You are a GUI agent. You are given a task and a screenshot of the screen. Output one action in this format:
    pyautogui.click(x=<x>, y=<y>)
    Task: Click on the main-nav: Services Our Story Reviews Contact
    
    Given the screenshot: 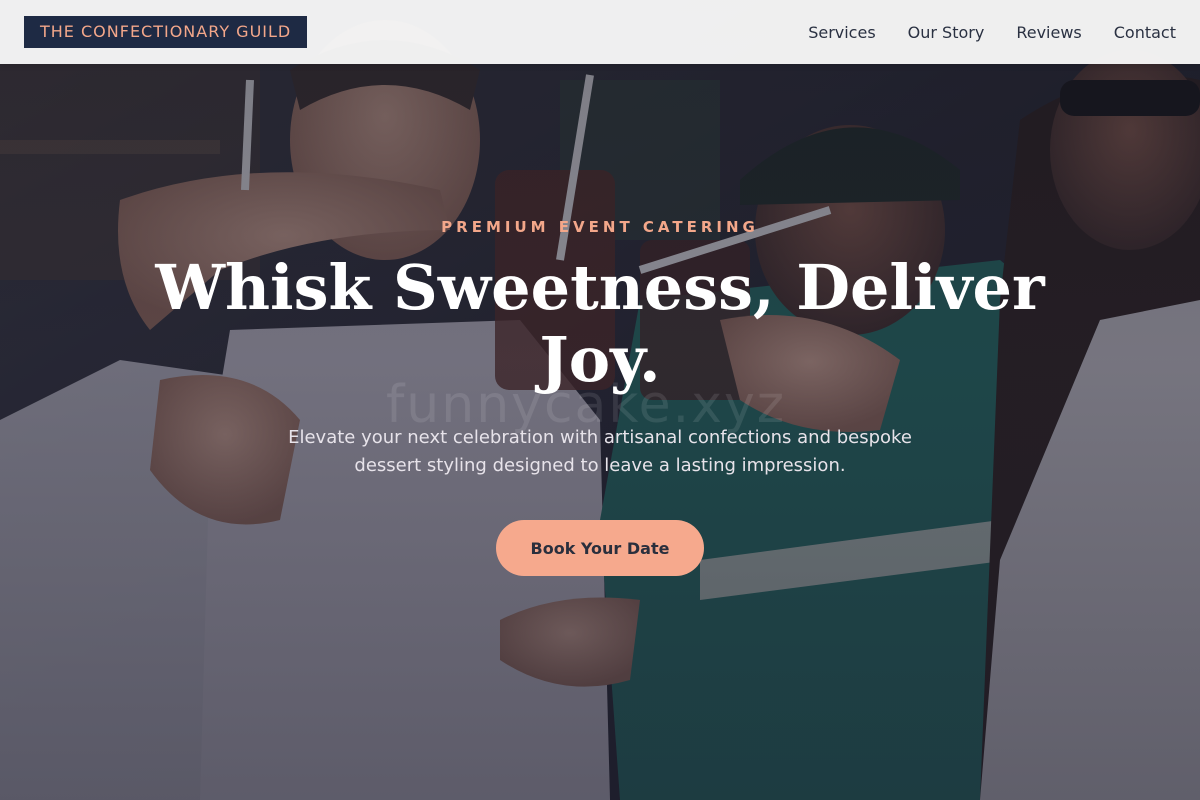 What is the action you would take?
    pyautogui.click(x=992, y=32)
    